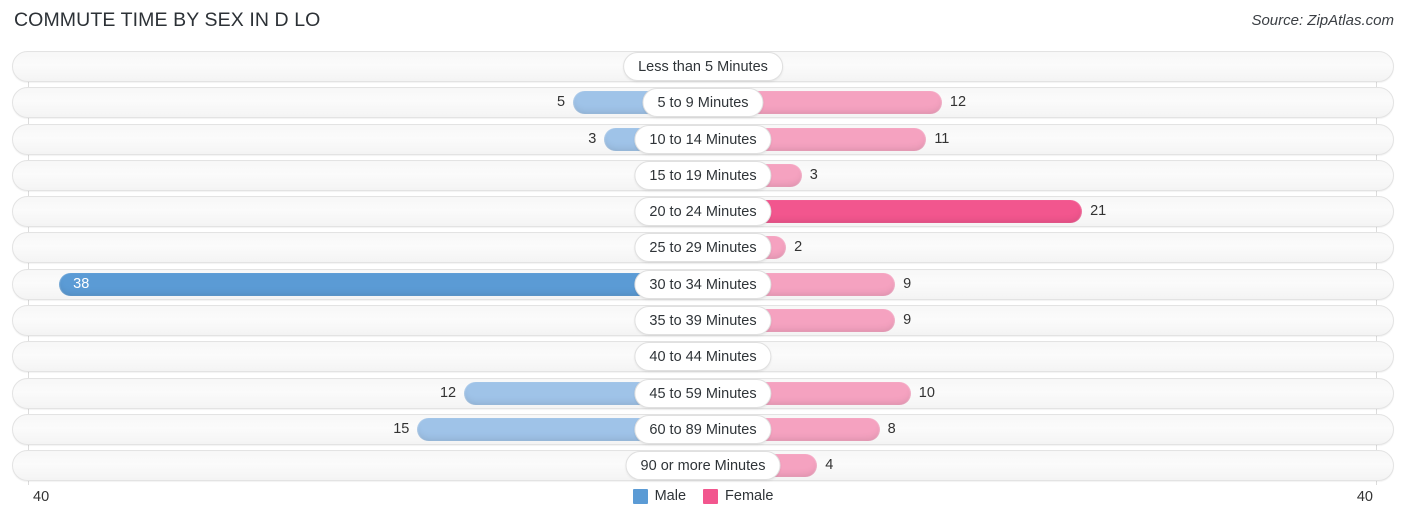 The height and width of the screenshot is (522, 1406). I want to click on legend-label-female: Female, so click(749, 496).